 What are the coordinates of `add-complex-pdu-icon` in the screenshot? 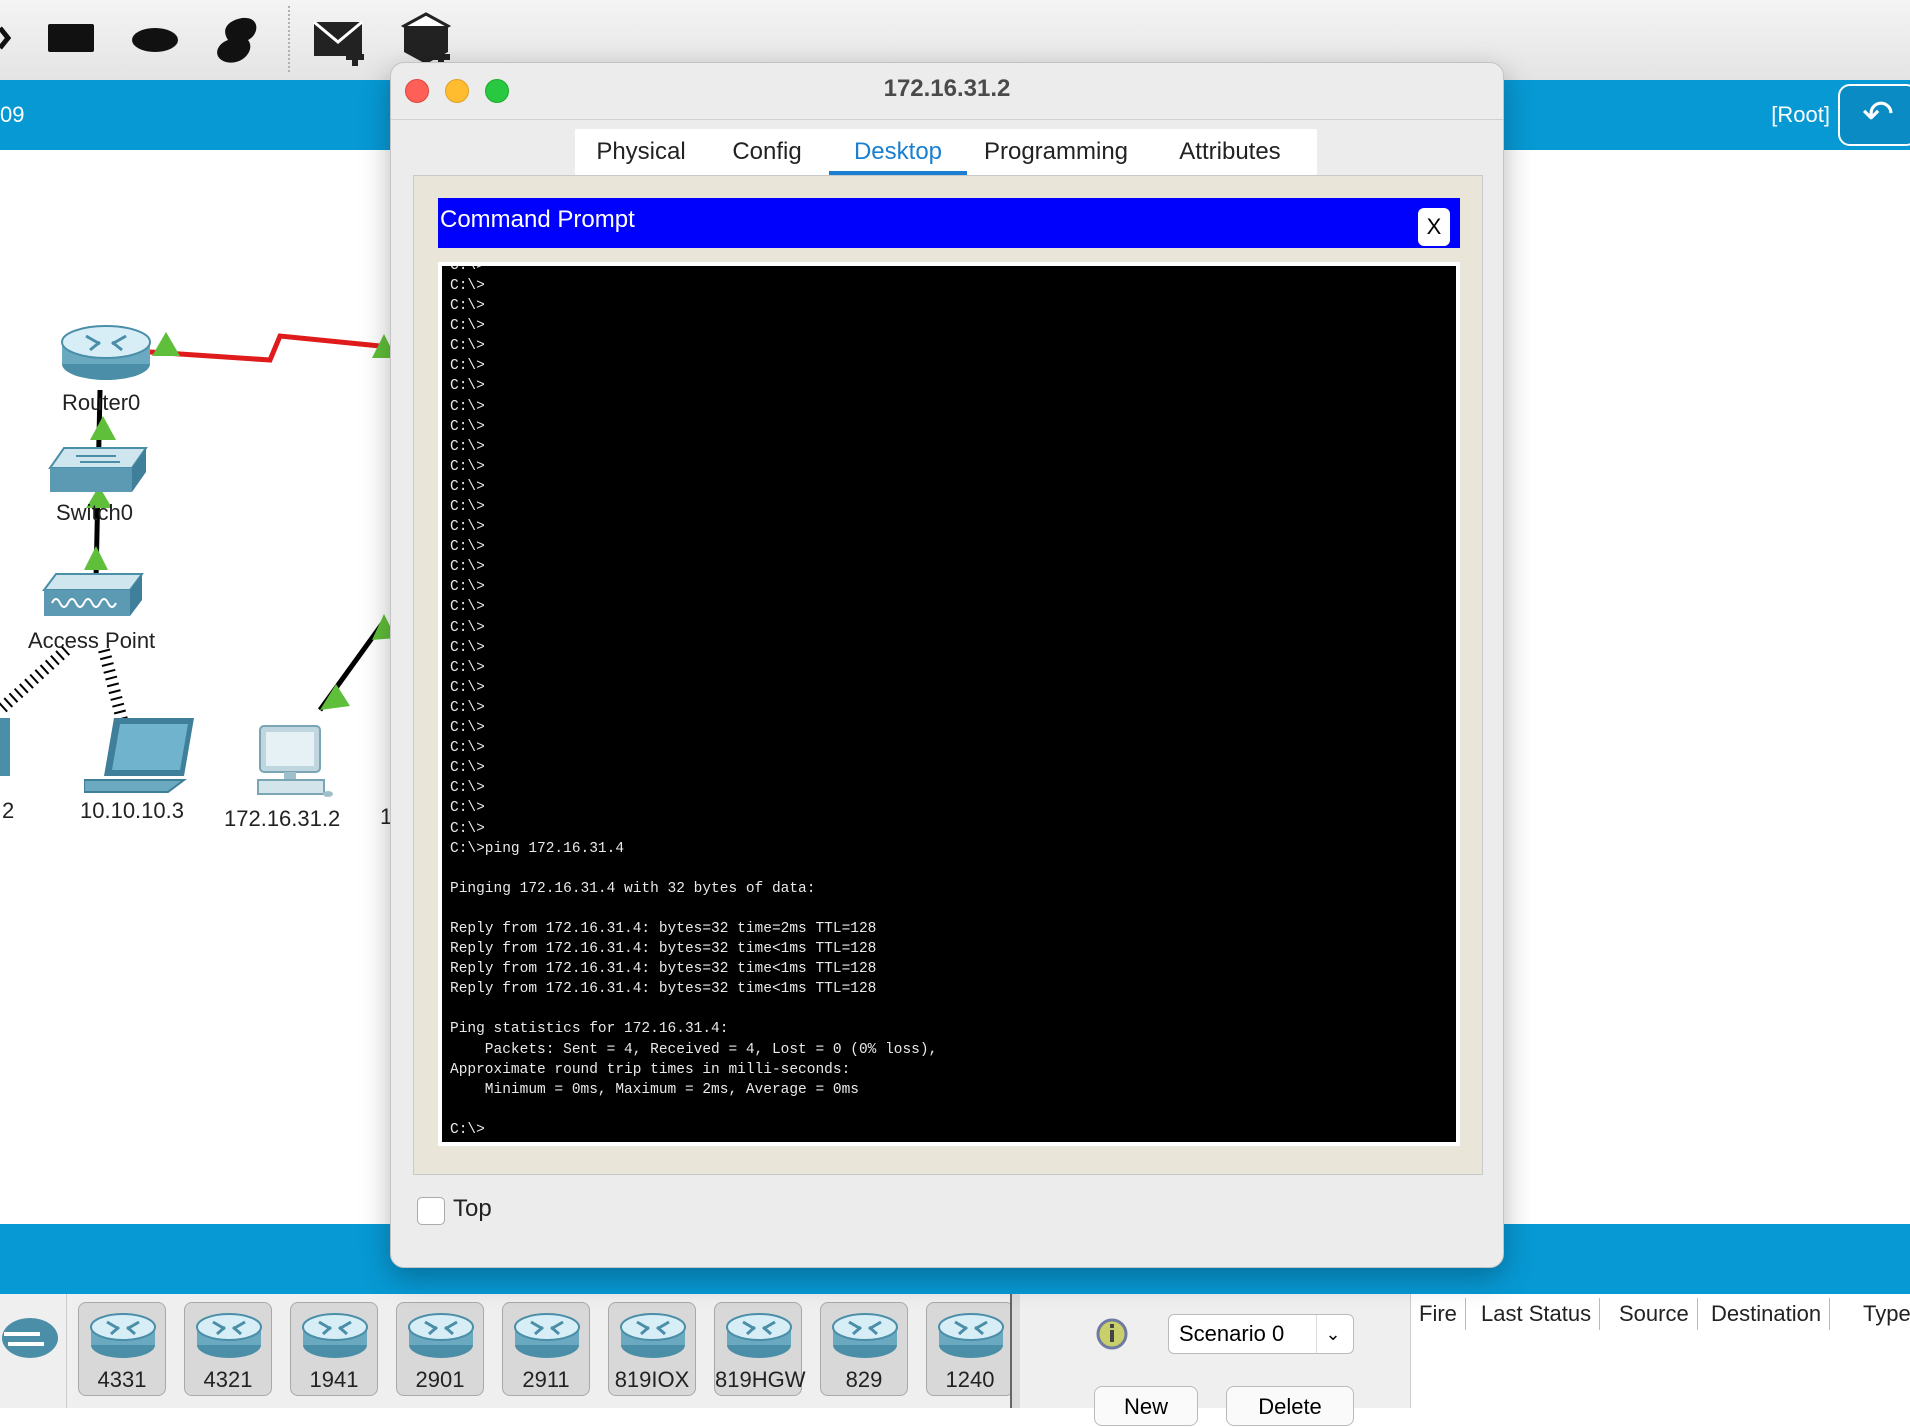 It's located at (428, 40).